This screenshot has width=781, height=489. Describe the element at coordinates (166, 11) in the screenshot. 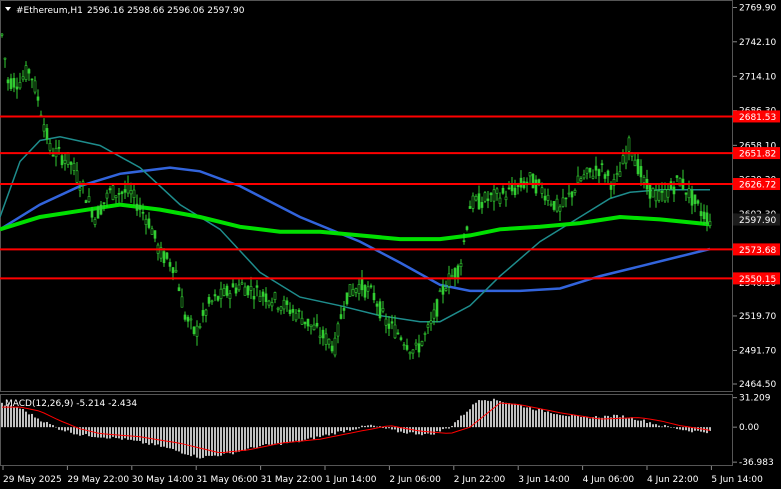

I see `ohlc-readout: 2596.16 2598.66 2596.06 2597.90` at that location.